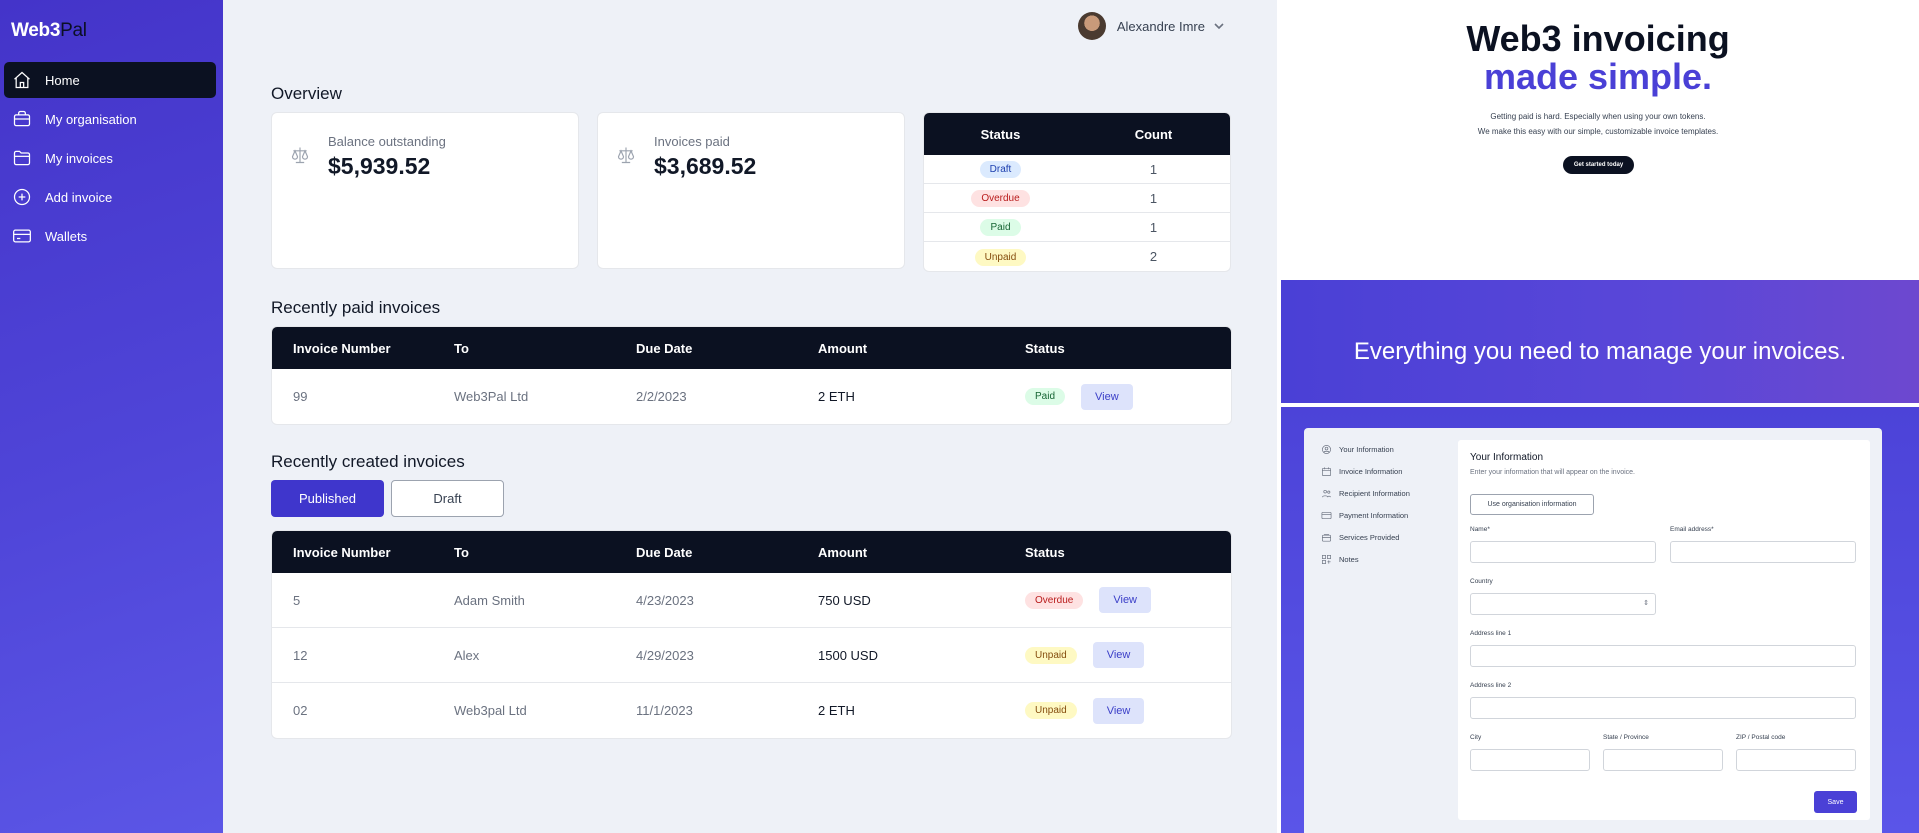 Image resolution: width=1919 pixels, height=833 pixels. I want to click on column-header: To, so click(461, 348).